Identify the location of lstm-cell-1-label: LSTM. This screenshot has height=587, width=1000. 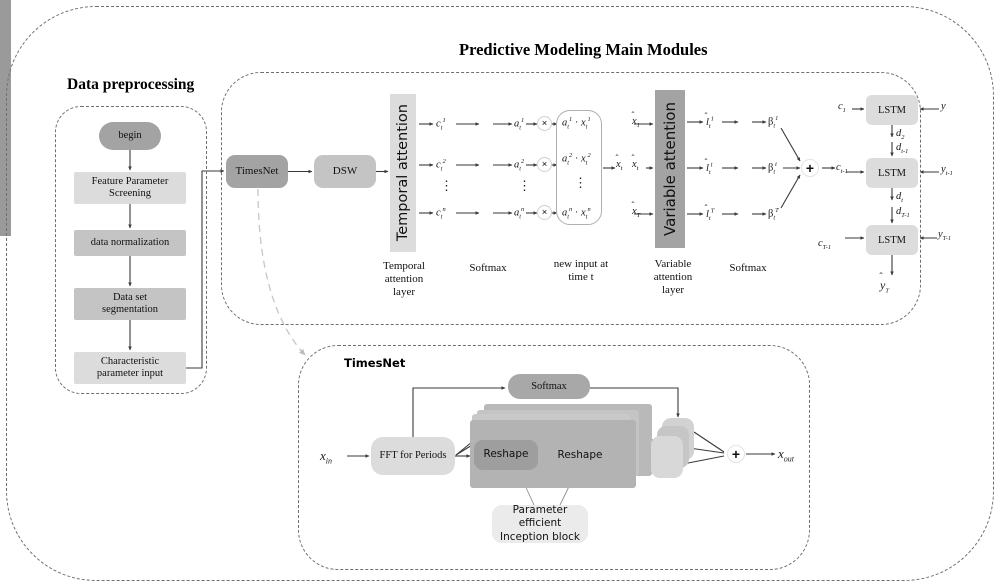
(891, 110).